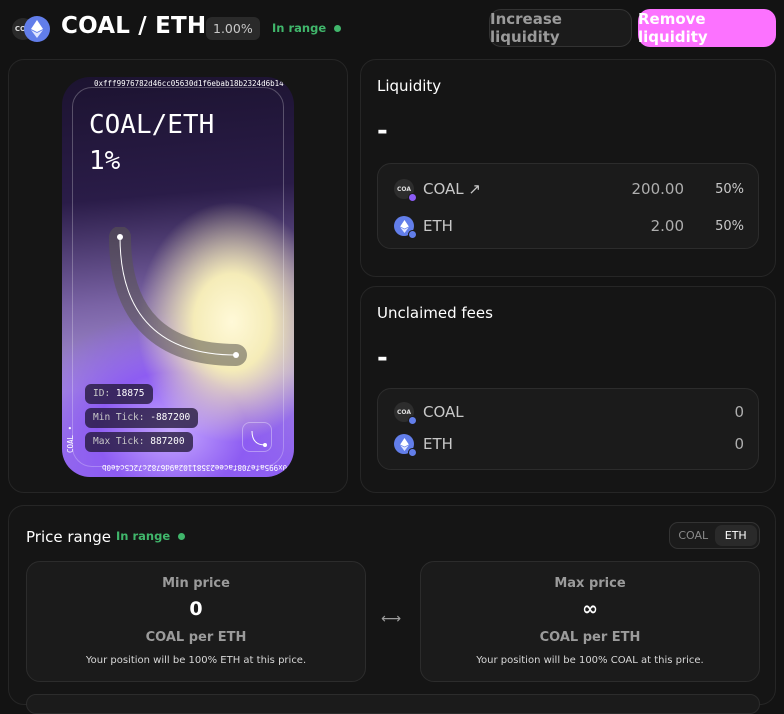 This screenshot has height=714, width=784. I want to click on price-range-title: Price range, so click(68, 537).